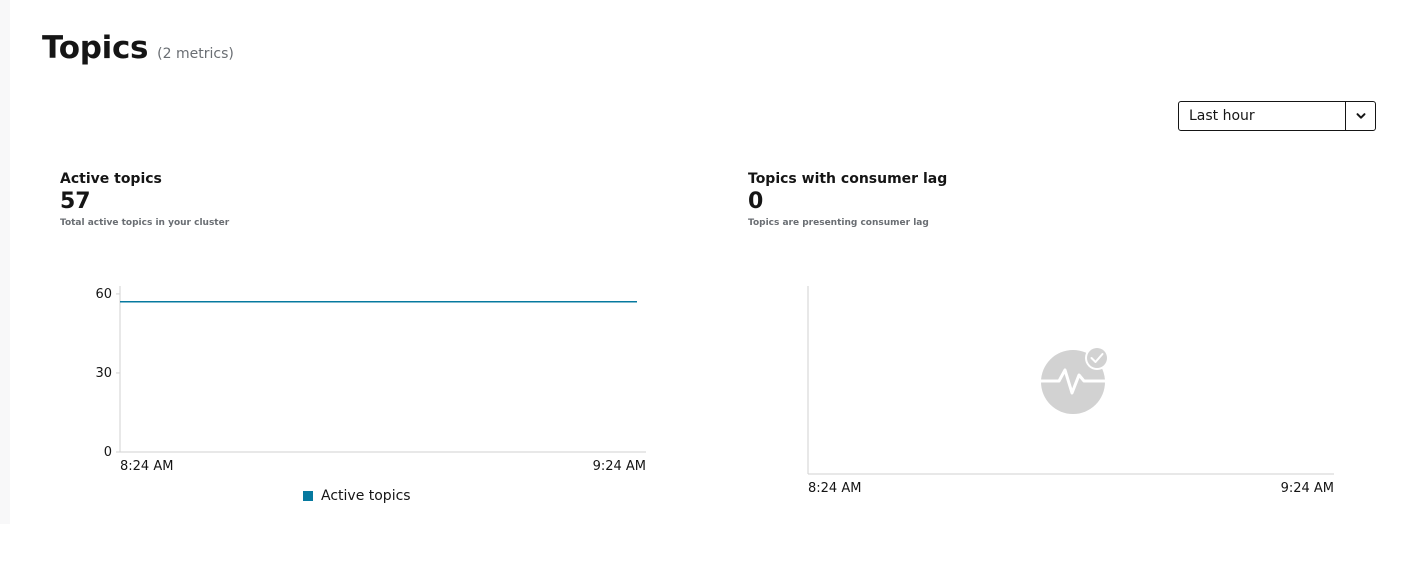 This screenshot has width=1425, height=584. I want to click on legend-swatch, so click(308, 496).